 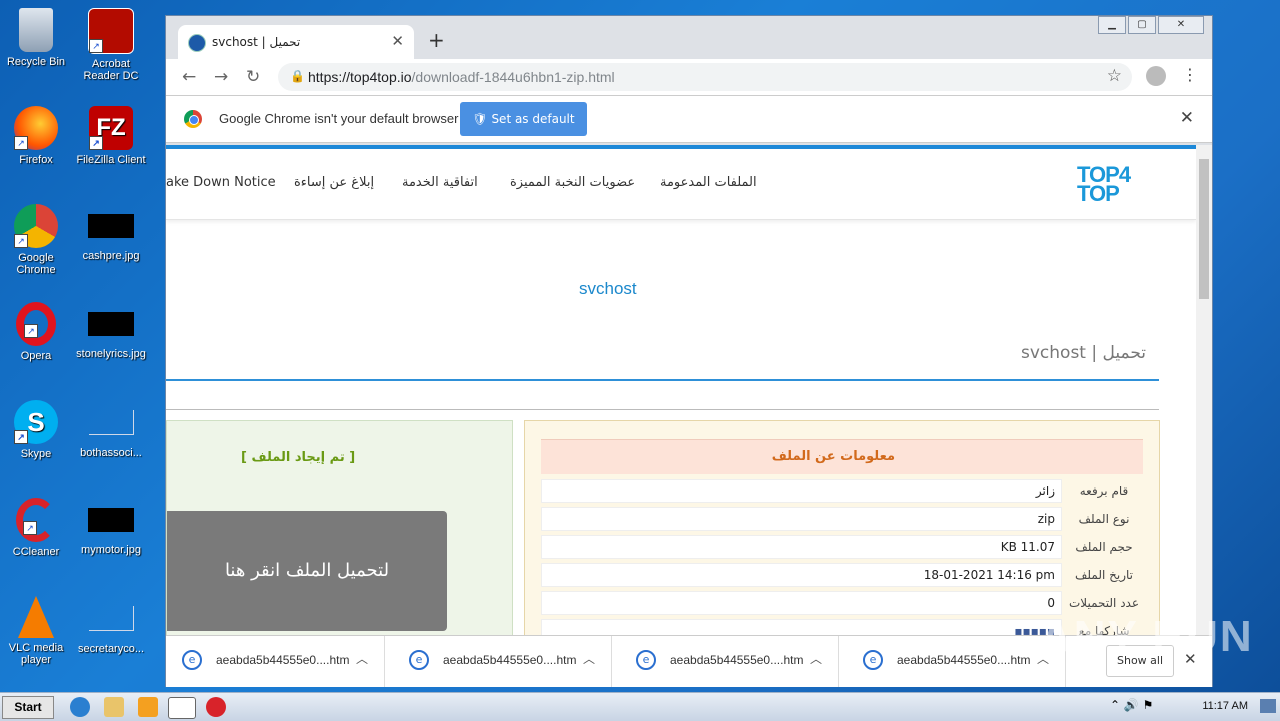 I want to click on desktop-icon-label: FileZilla Client, so click(x=111, y=160).